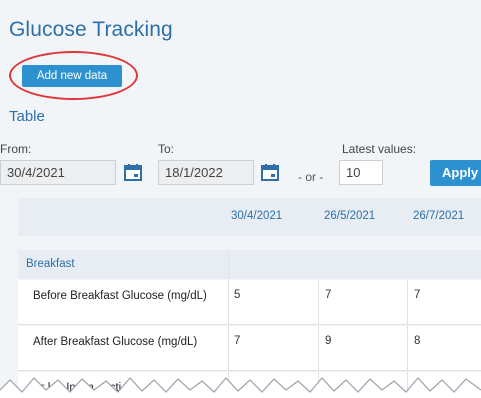  I want to click on table-cell: 8, so click(417, 341).